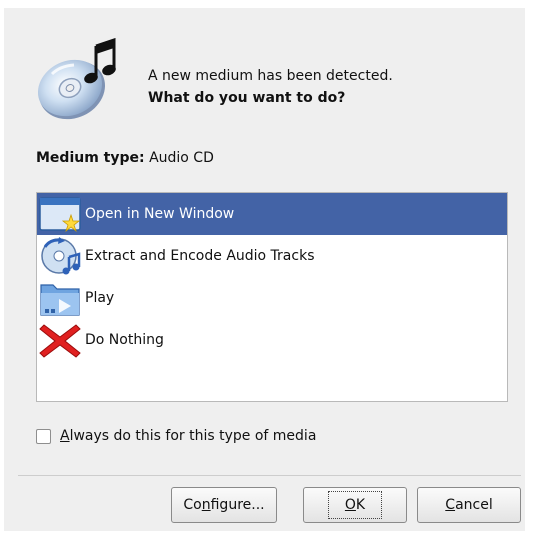 This screenshot has width=533, height=533. I want to click on list-item-extract-encode: Extract and Encode Audio Tracks, so click(272, 256).